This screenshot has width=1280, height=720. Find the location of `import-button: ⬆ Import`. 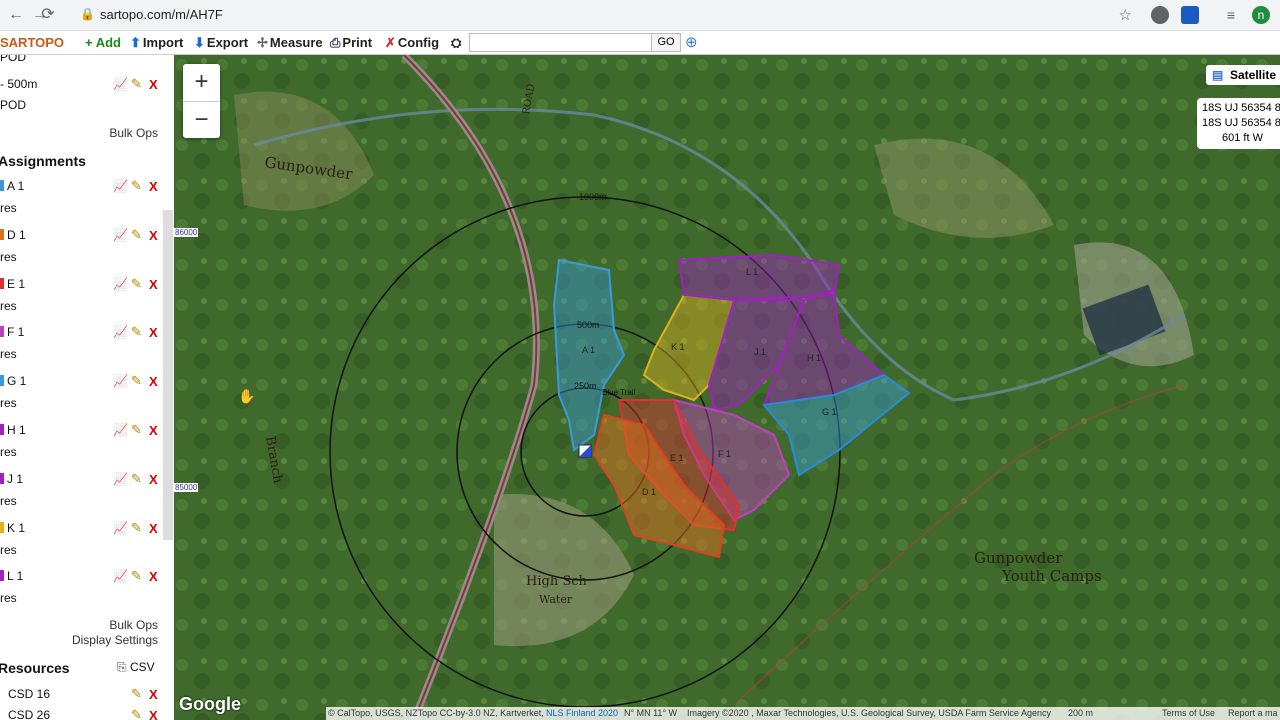

import-button: ⬆ Import is located at coordinates (156, 43).